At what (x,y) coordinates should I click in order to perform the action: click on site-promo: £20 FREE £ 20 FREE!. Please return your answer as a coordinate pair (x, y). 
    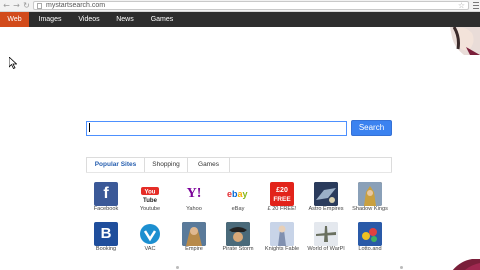
    Looking at the image, I should click on (282, 200).